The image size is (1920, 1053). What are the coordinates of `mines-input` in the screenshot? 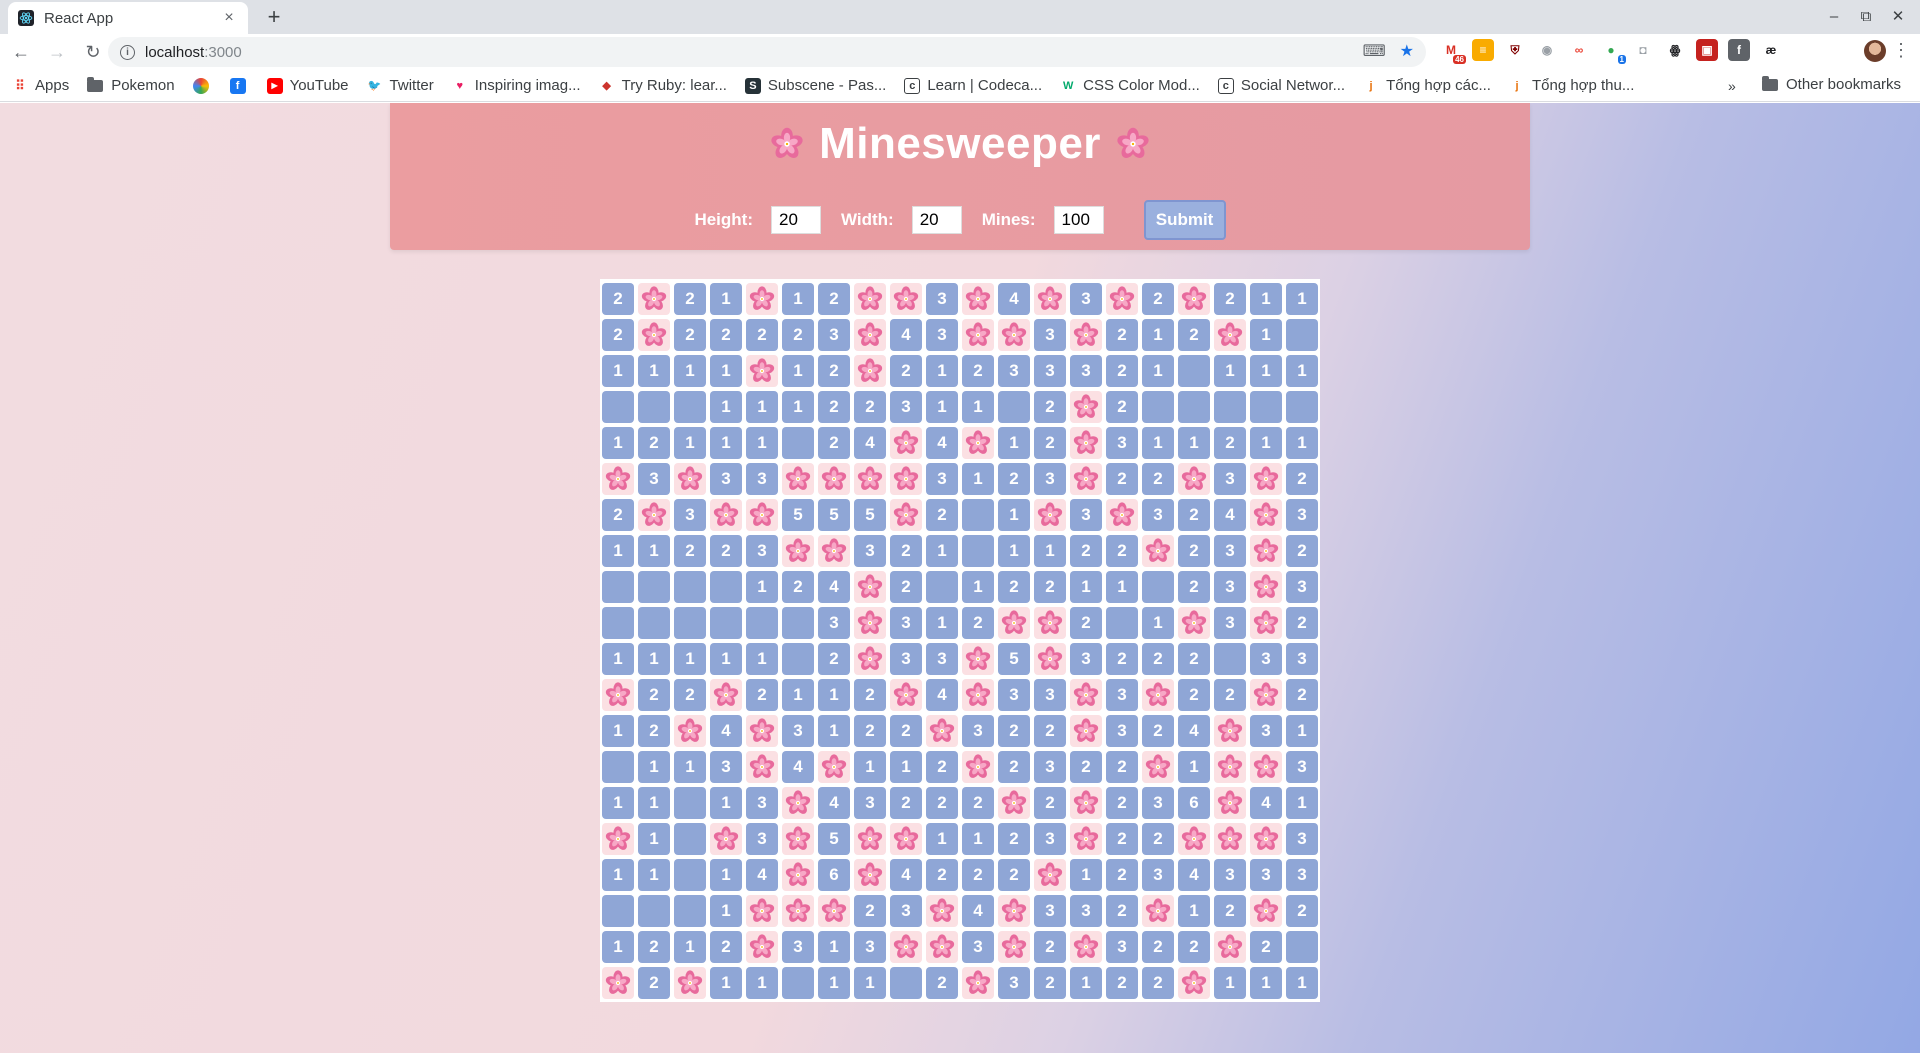 It's located at (1078, 220).